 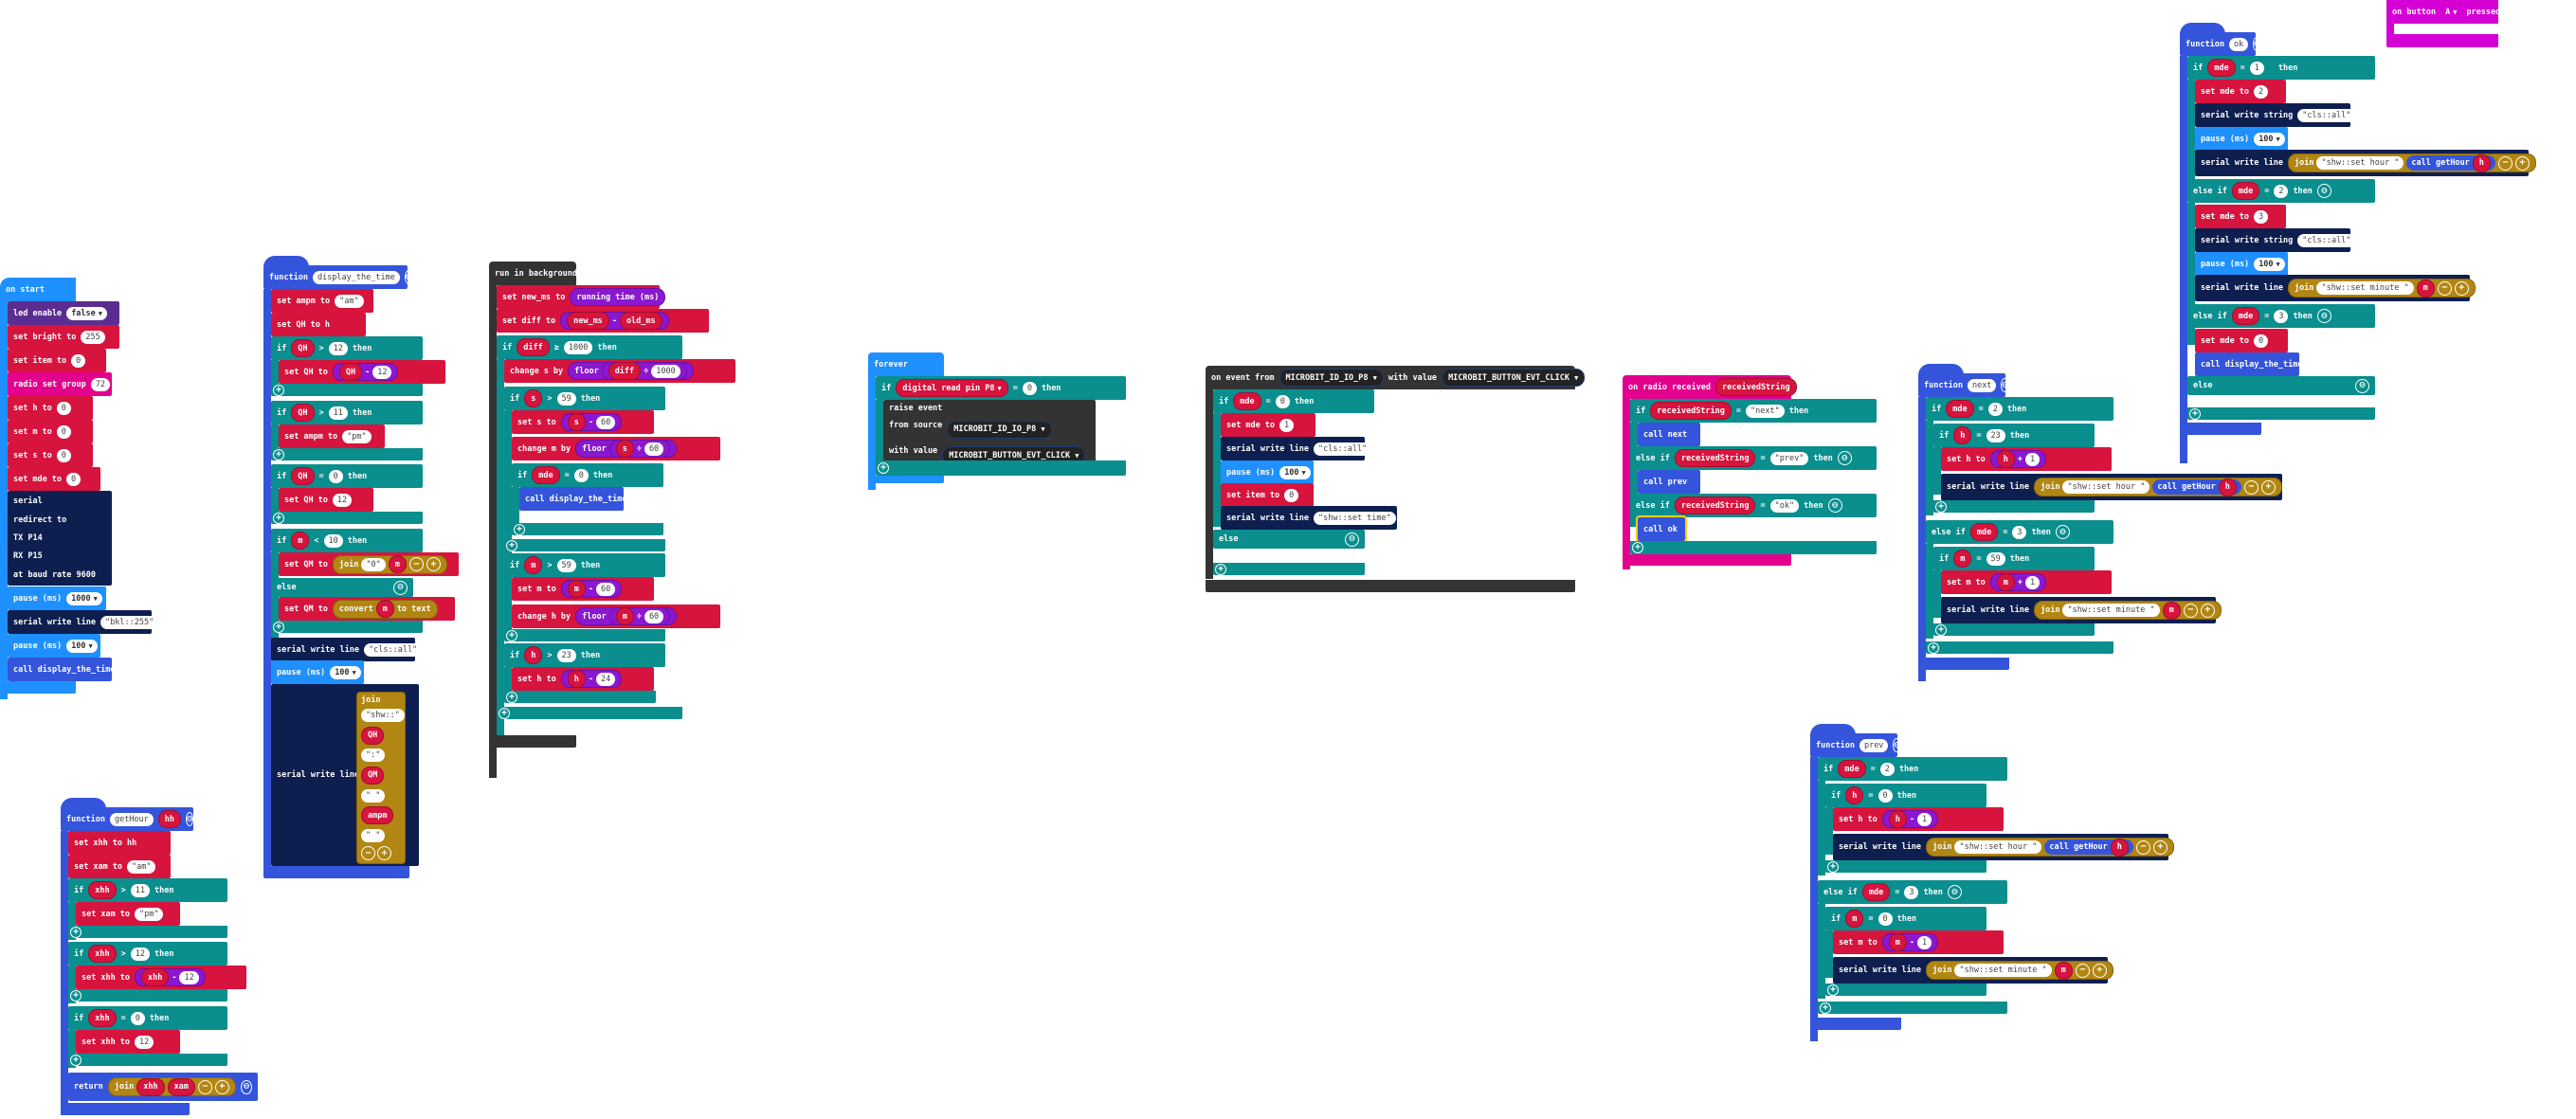 What do you see at coordinates (369, 564) in the screenshot?
I see `set-QM-join: set QM to join "0" m − +` at bounding box center [369, 564].